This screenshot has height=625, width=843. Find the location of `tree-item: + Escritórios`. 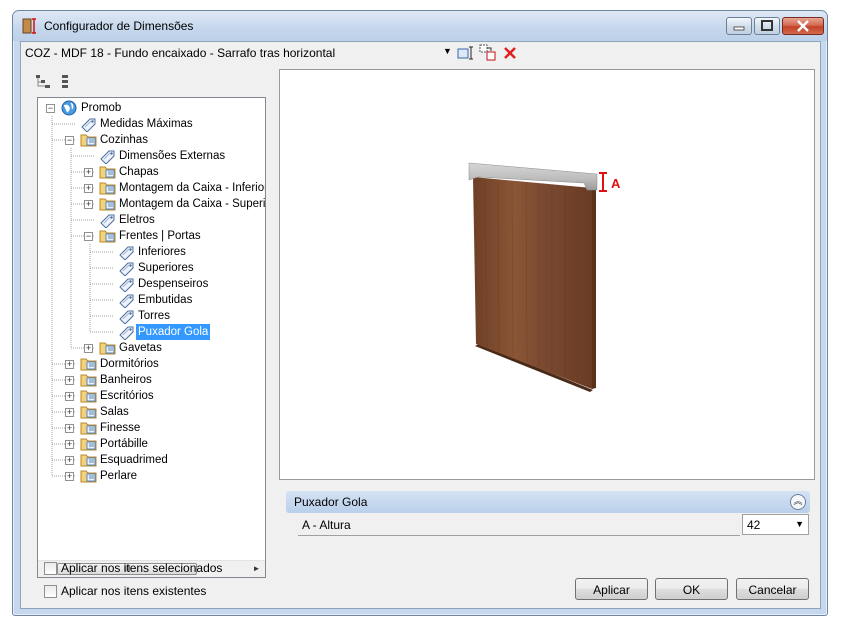

tree-item: + Escritórios is located at coordinates (151, 396).